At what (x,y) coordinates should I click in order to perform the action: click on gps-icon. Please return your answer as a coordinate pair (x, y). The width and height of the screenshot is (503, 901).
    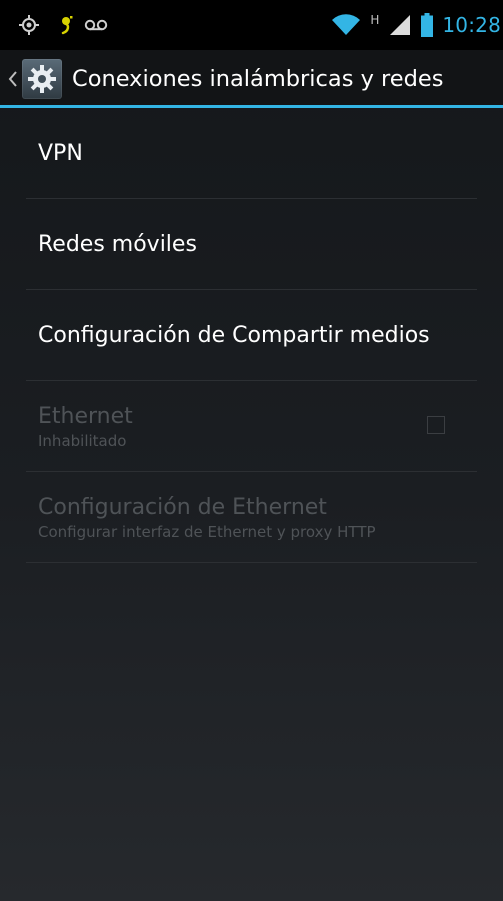
    Looking at the image, I should click on (29, 25).